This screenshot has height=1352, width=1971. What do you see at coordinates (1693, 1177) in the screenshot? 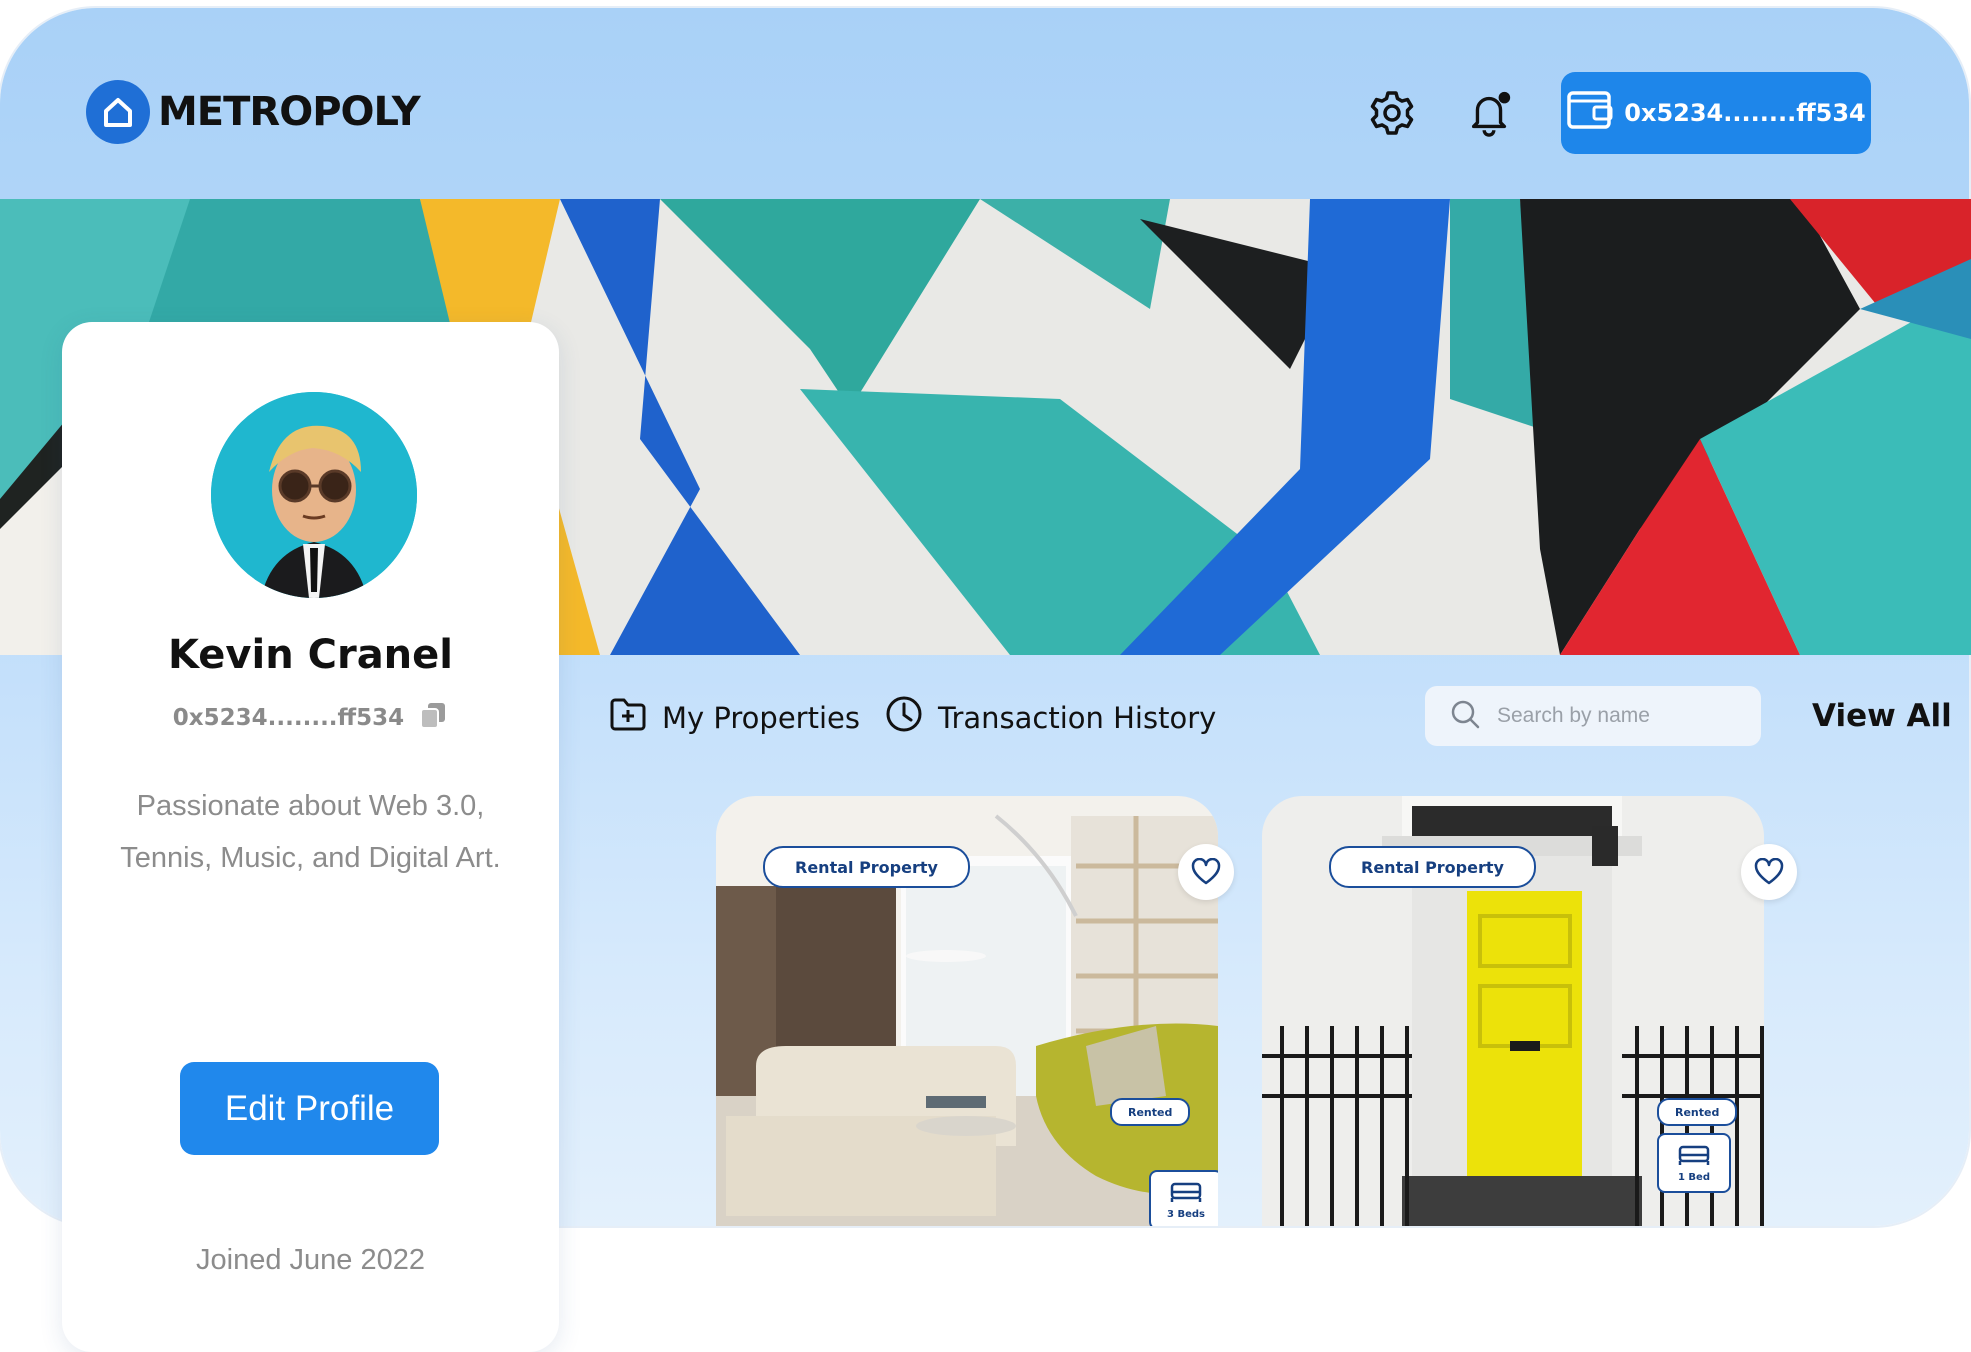
I see `beds-label: 1 Bed` at bounding box center [1693, 1177].